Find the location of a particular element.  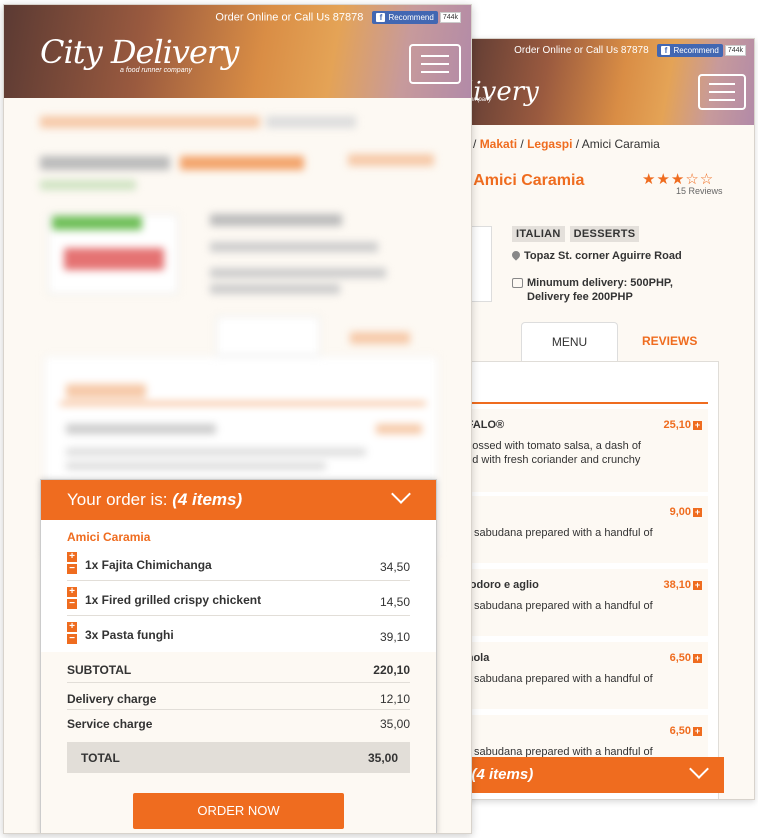

order-line-name: 3x Pasta funghi is located at coordinates (129, 635).